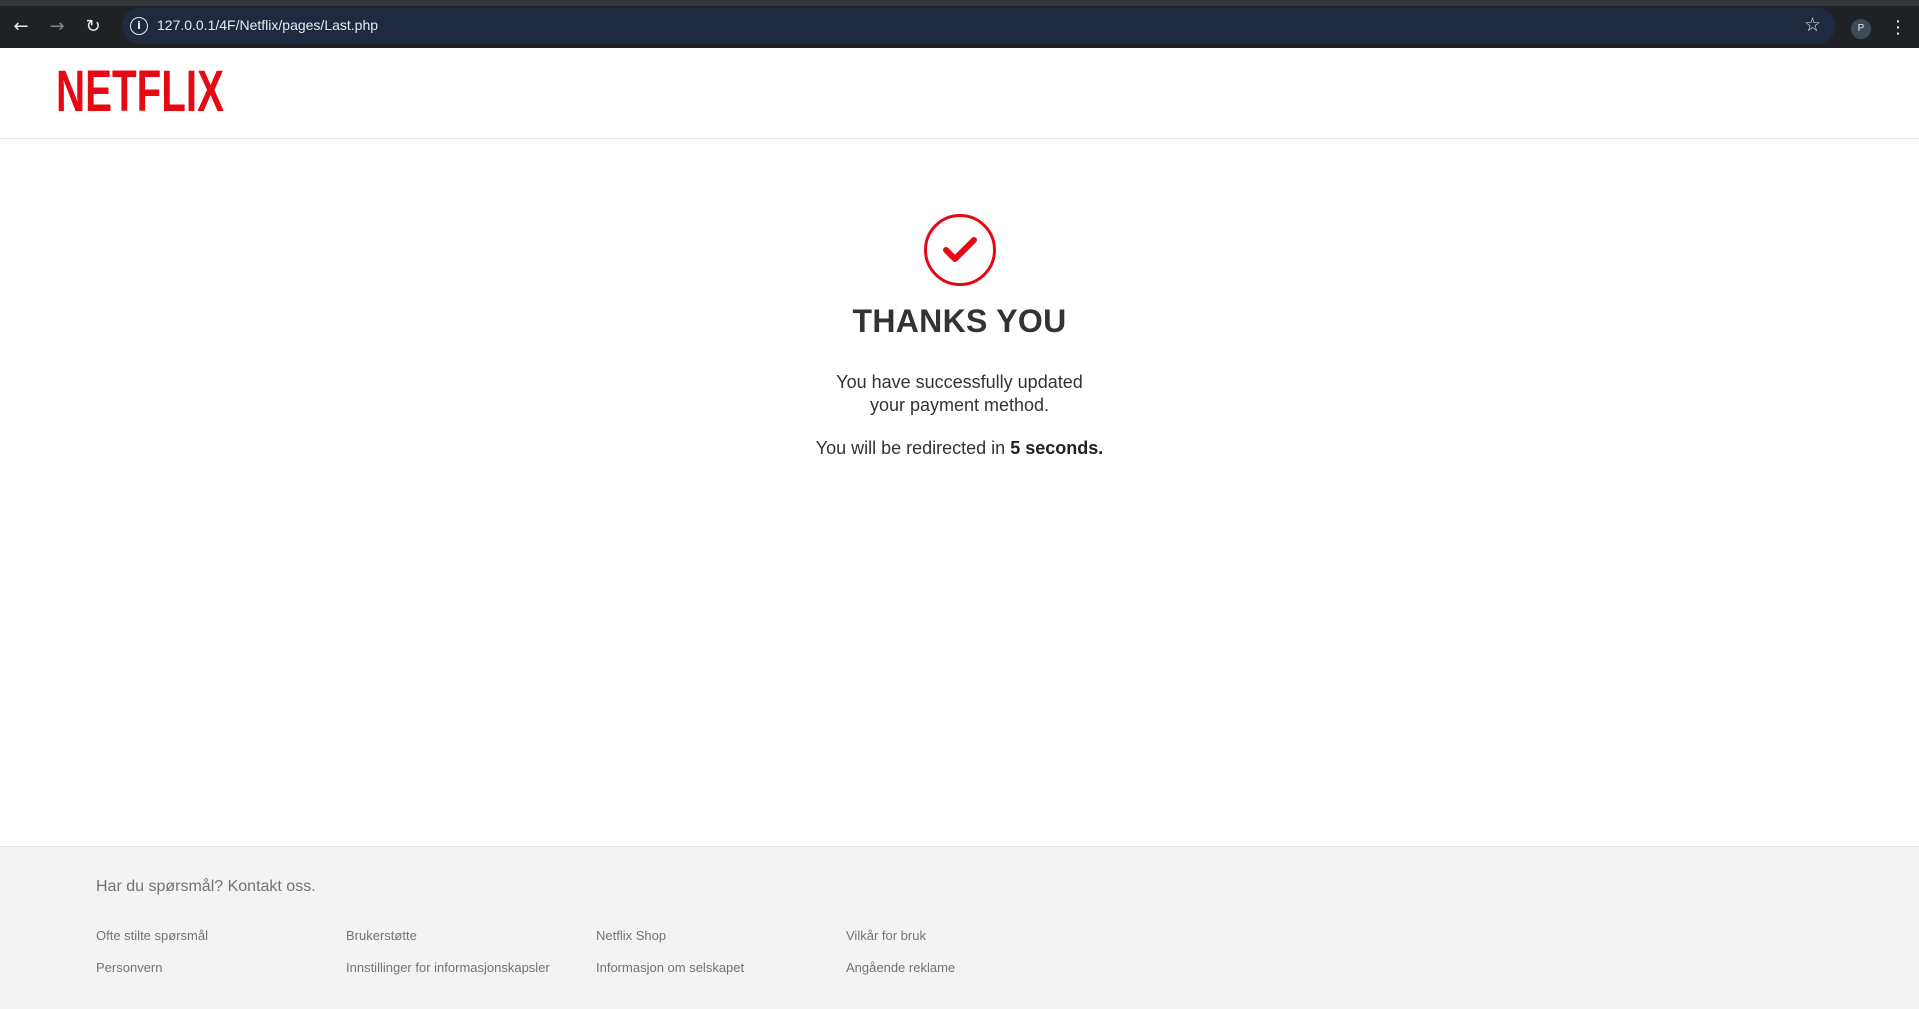  What do you see at coordinates (1861, 29) in the screenshot?
I see `profile-avatar: P` at bounding box center [1861, 29].